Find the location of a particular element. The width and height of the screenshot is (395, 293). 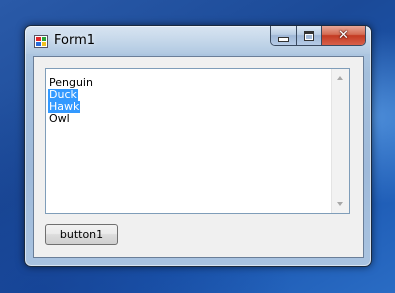

caption-buttons: ✕ is located at coordinates (318, 36).